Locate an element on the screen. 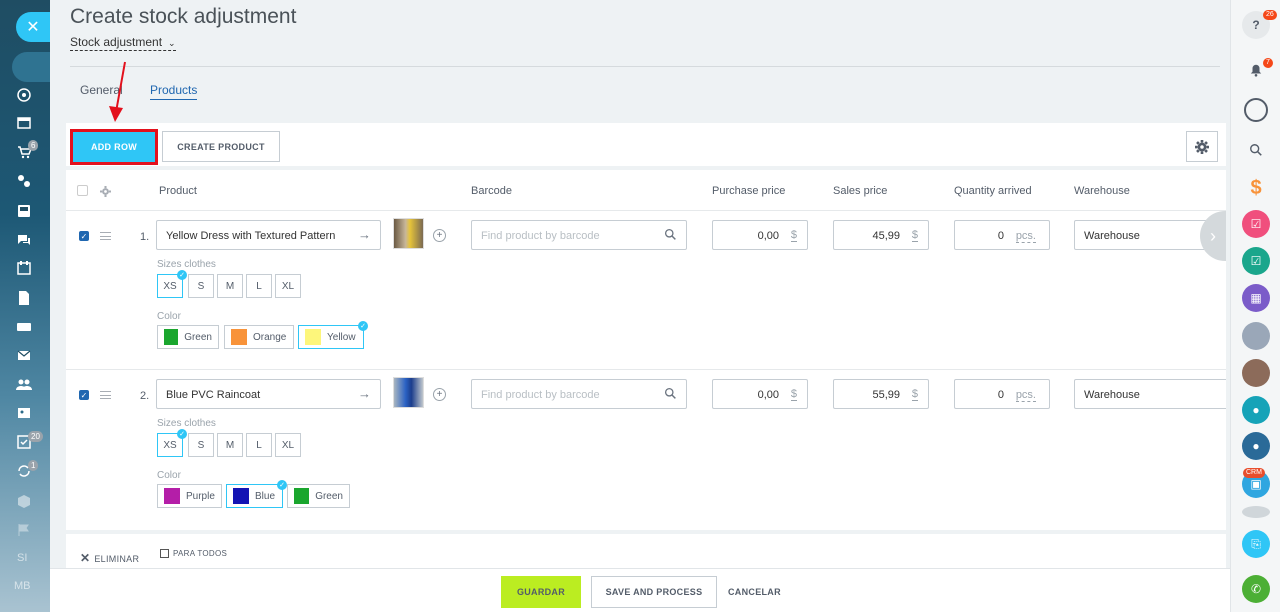 The image size is (1280, 612). user-icon: ● is located at coordinates (1256, 410).